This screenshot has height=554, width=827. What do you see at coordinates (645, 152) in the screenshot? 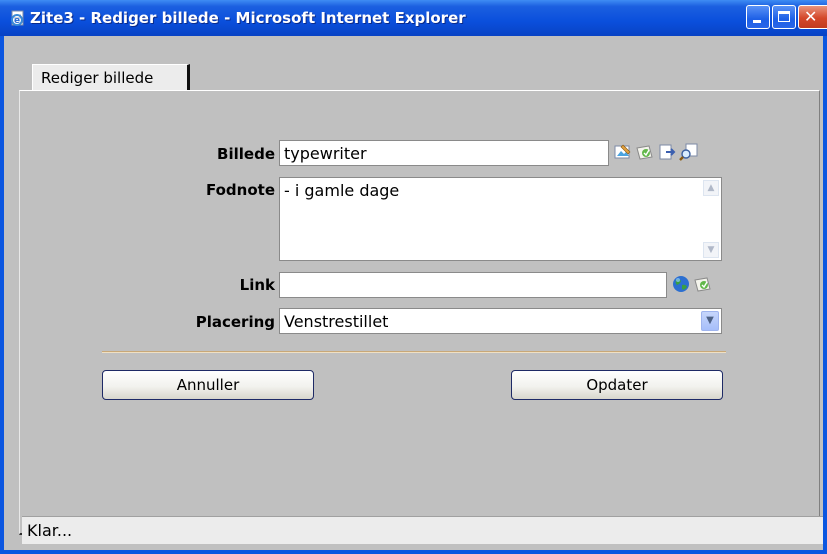
I see `browse-image-icon` at bounding box center [645, 152].